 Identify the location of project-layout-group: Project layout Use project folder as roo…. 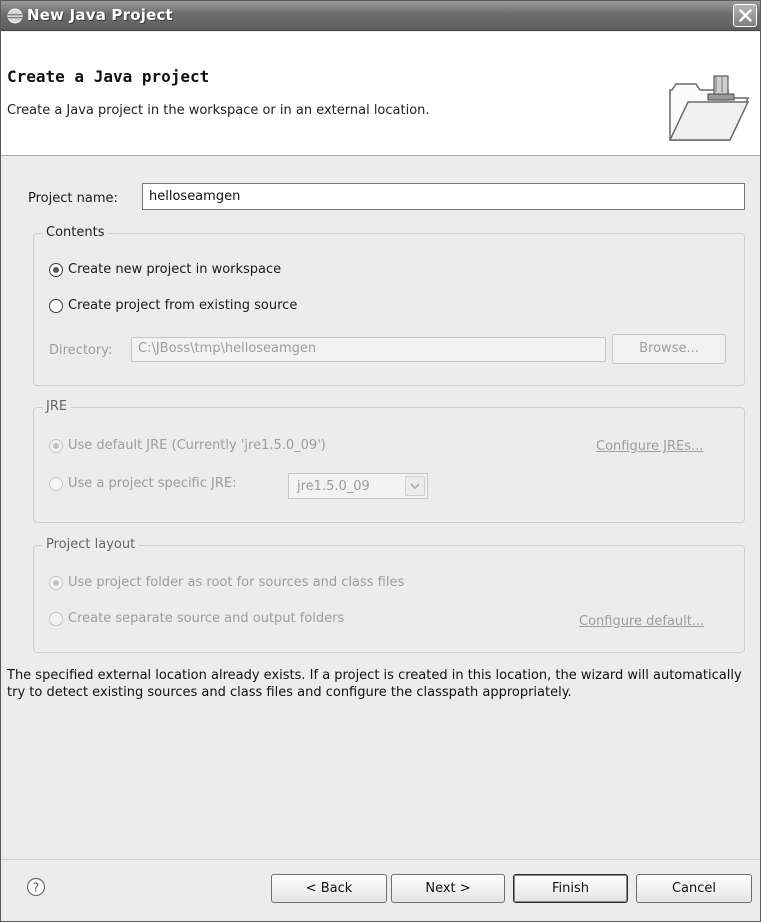
(389, 595).